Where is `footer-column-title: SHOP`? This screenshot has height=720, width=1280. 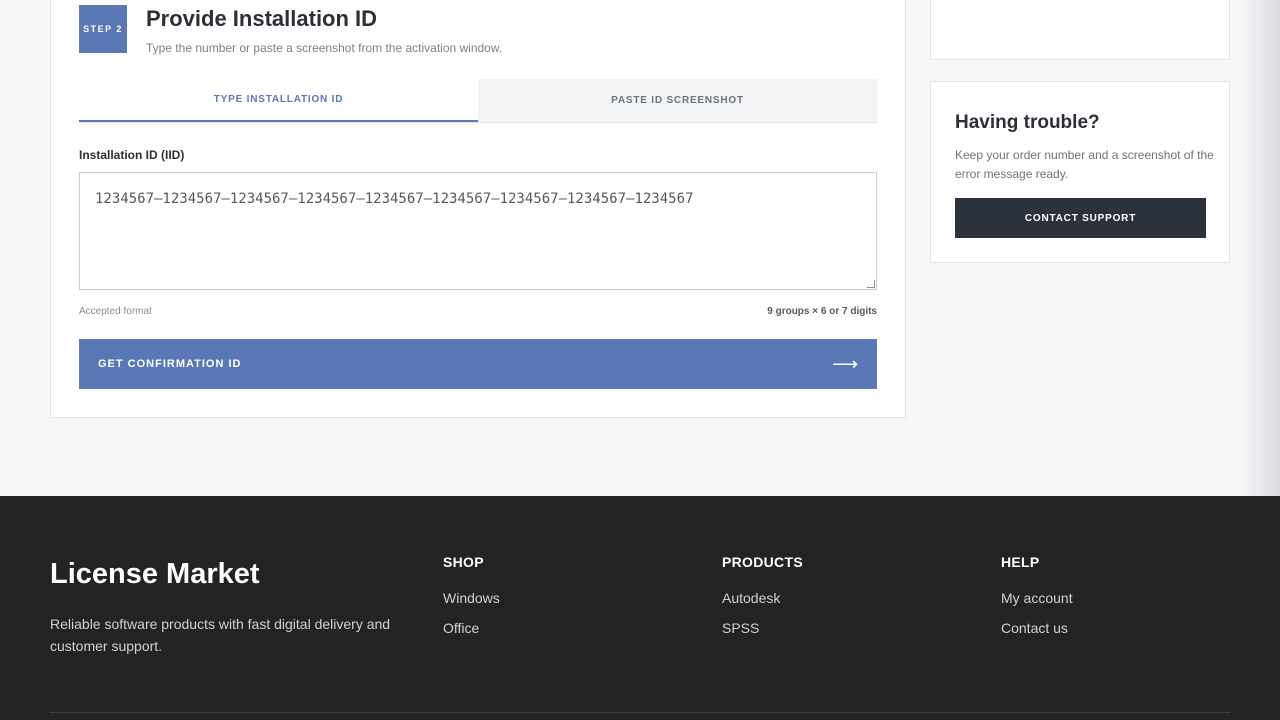 footer-column-title: SHOP is located at coordinates (463, 562).